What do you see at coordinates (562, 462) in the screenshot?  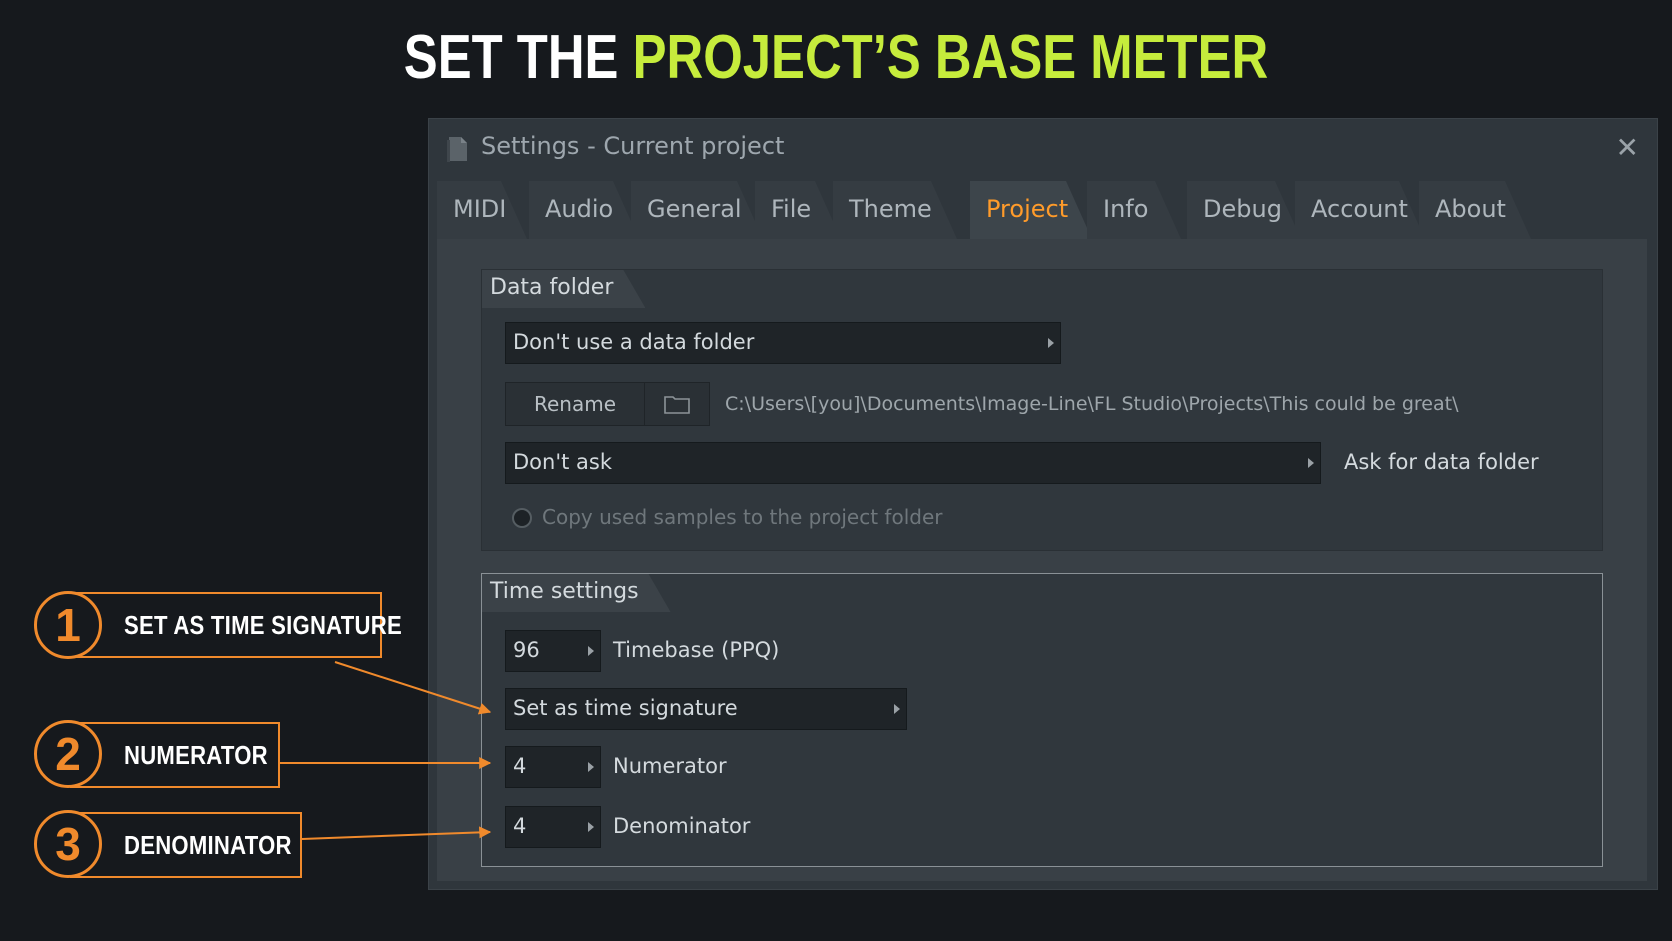 I see `ask-data-folder-value: Don't ask` at bounding box center [562, 462].